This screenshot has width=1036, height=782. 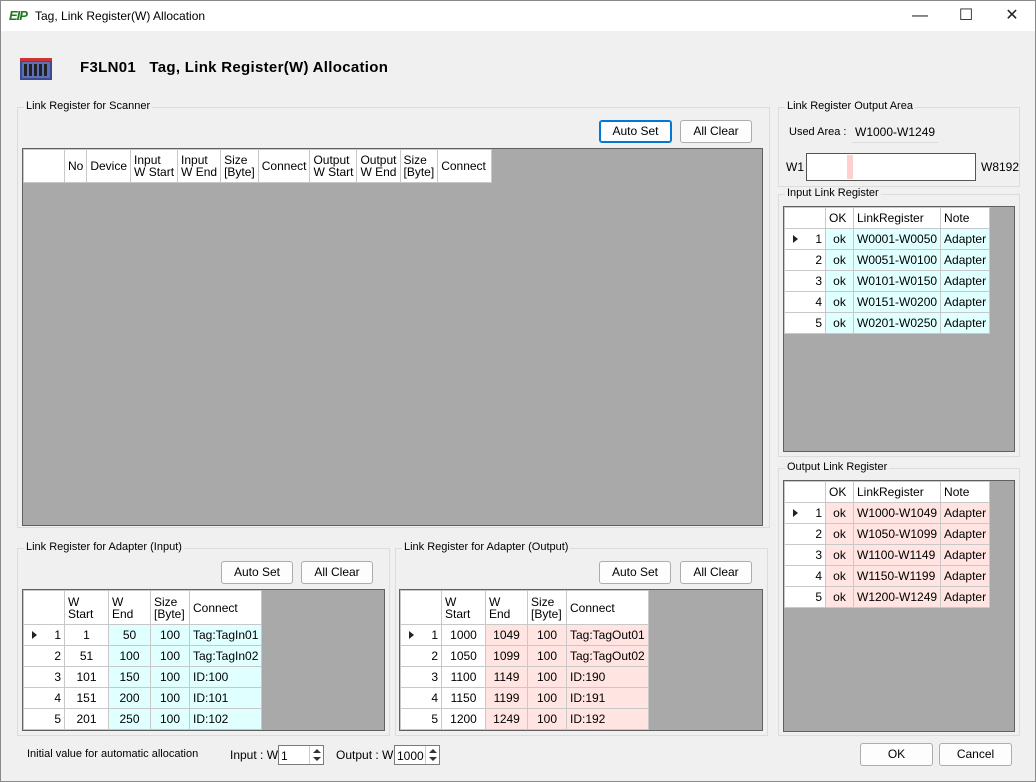 What do you see at coordinates (129, 698) in the screenshot?
I see `w-end-cell: 200` at bounding box center [129, 698].